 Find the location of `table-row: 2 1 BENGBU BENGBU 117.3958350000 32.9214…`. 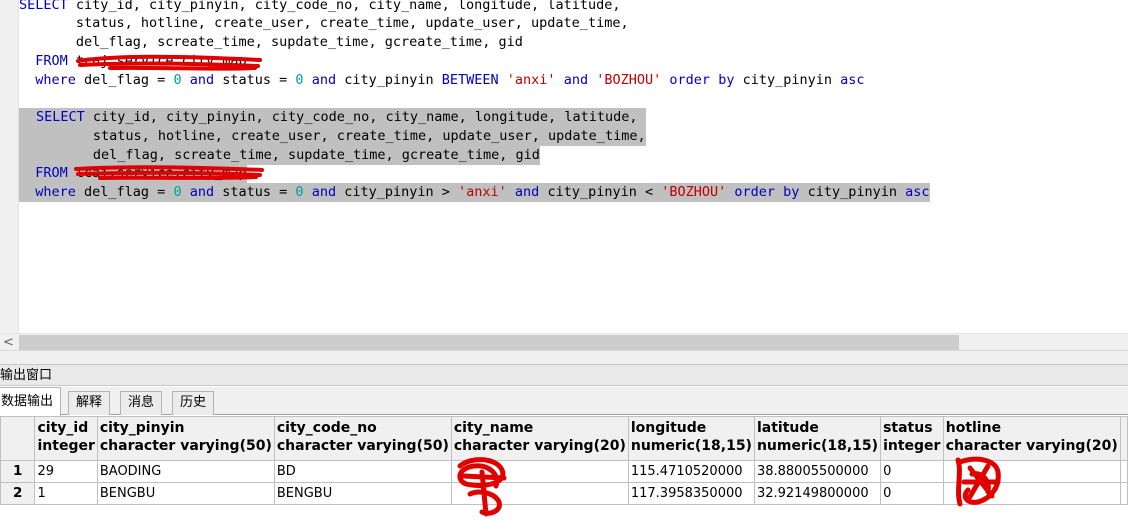

table-row: 2 1 BENGBU BENGBU 117.3958350000 32.9214… is located at coordinates (564, 493).